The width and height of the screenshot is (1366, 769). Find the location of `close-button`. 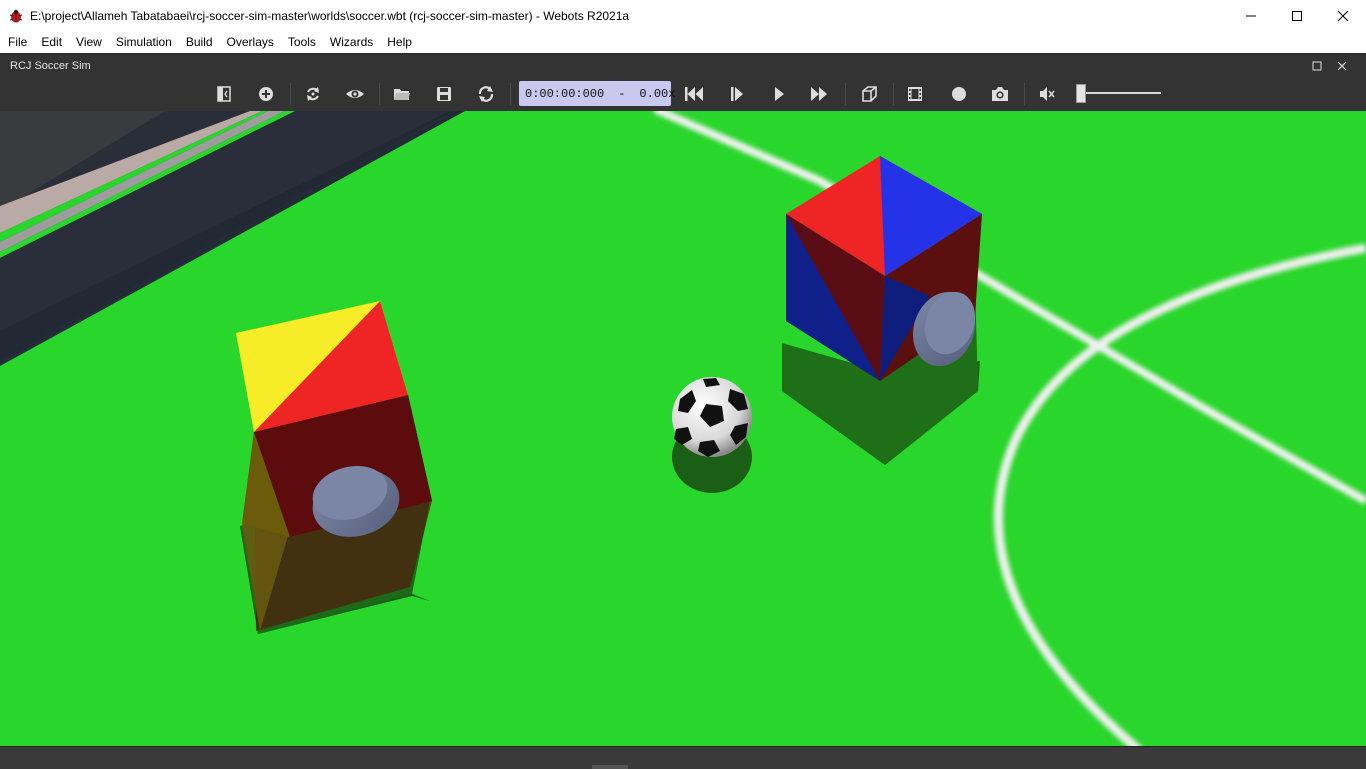

close-button is located at coordinates (1343, 15).